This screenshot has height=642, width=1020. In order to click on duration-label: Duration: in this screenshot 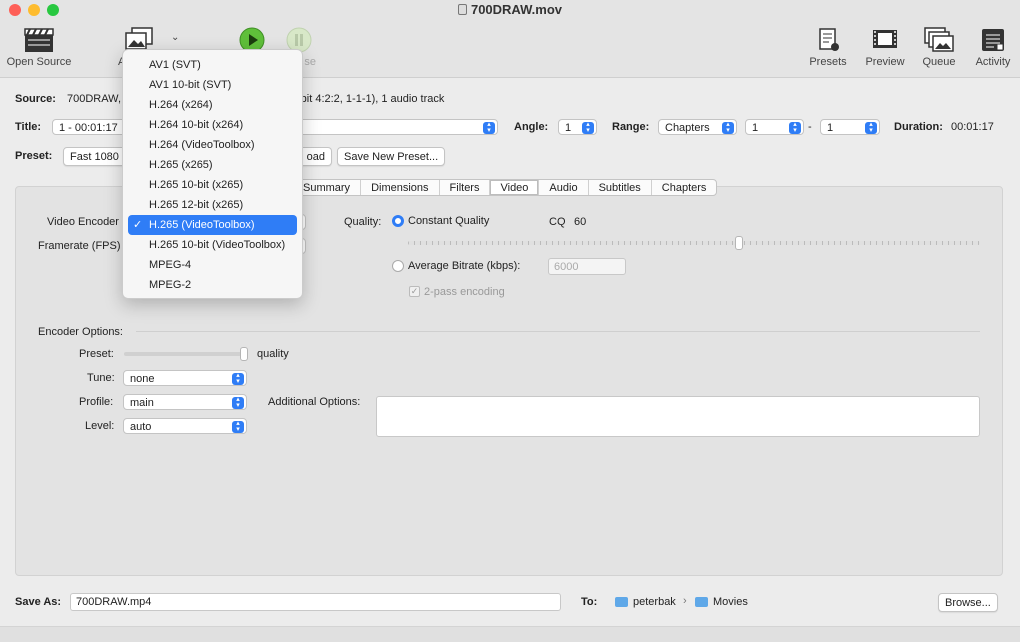, I will do `click(918, 127)`.